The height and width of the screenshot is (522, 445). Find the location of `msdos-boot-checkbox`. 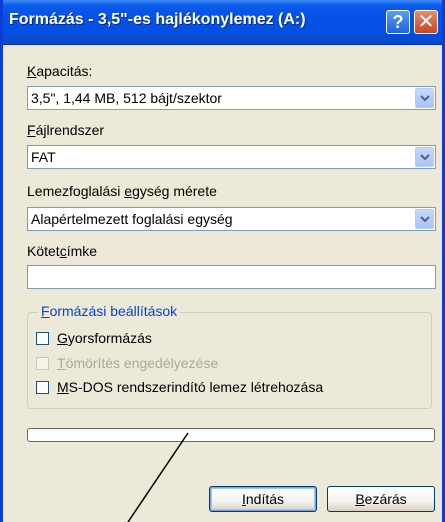

msdos-boot-checkbox is located at coordinates (42, 387).